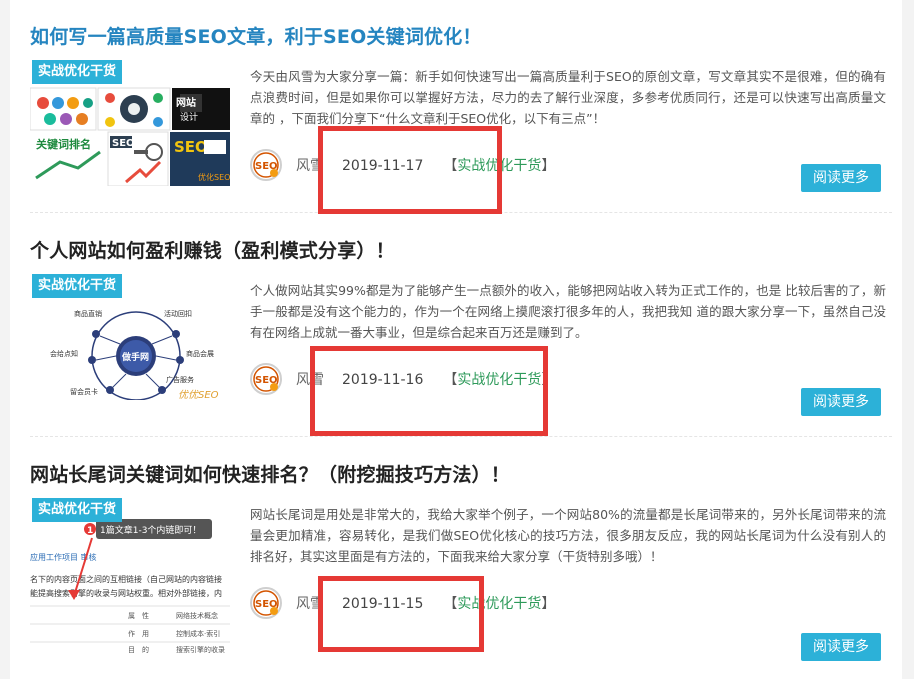 The image size is (914, 679). I want to click on svg-text: 控制成本·索引, so click(198, 633).